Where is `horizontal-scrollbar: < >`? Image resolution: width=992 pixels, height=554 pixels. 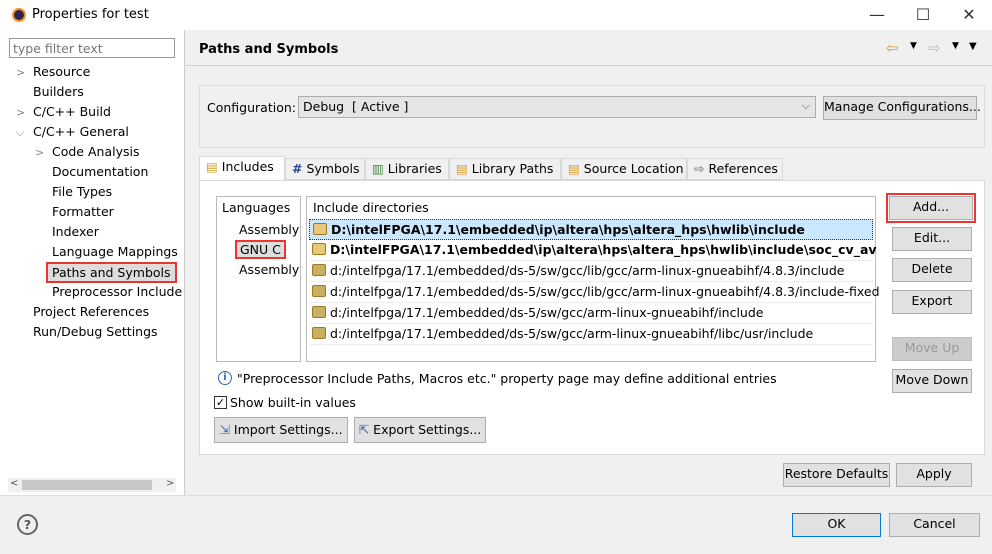
horizontal-scrollbar: < > is located at coordinates (92, 485).